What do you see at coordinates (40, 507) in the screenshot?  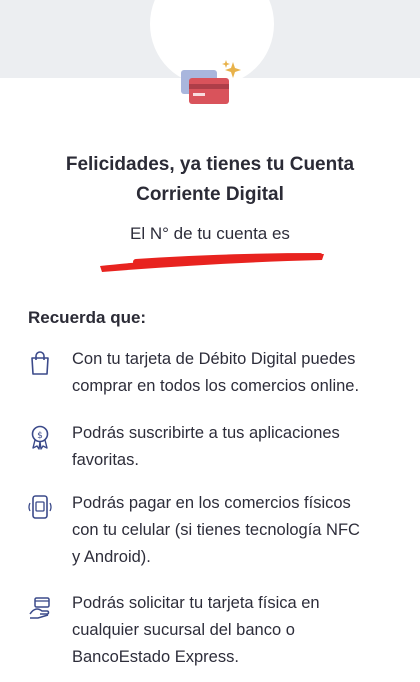 I see `mobile-nfc-icon` at bounding box center [40, 507].